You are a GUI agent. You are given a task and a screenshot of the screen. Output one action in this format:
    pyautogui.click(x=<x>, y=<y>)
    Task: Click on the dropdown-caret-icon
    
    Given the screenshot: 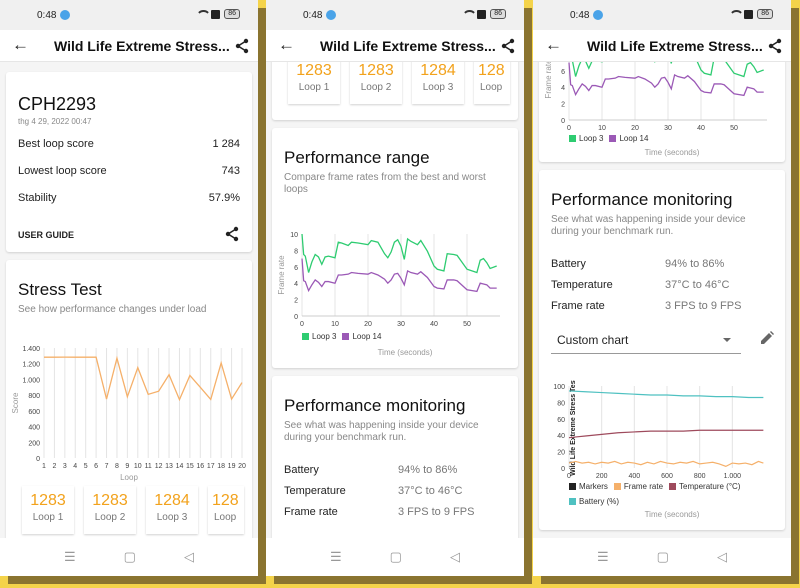 What is the action you would take?
    pyautogui.click(x=727, y=340)
    